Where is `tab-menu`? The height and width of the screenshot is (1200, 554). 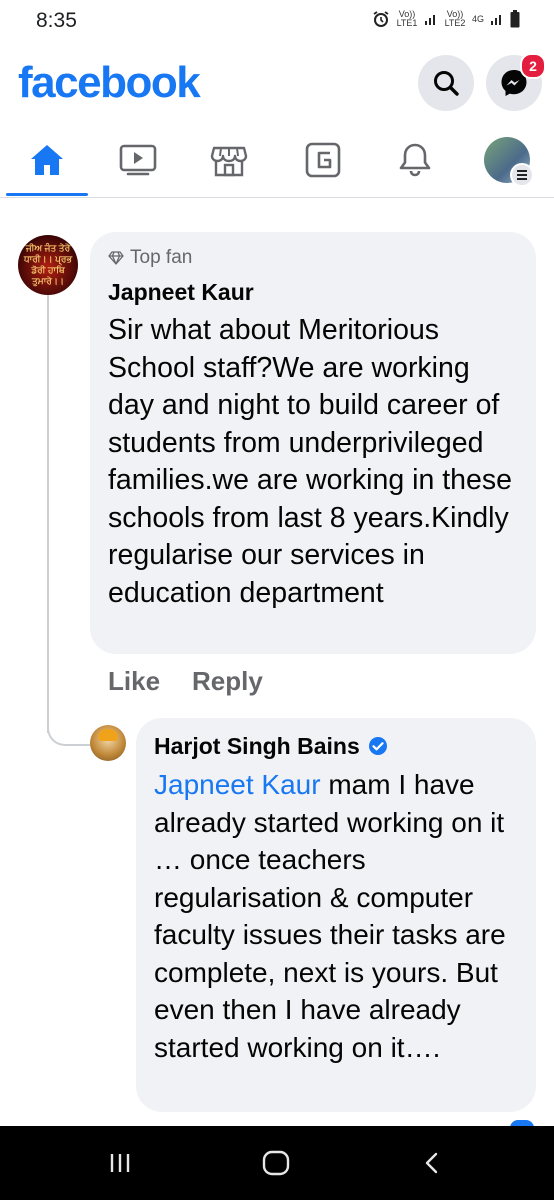
tab-menu is located at coordinates (507, 162).